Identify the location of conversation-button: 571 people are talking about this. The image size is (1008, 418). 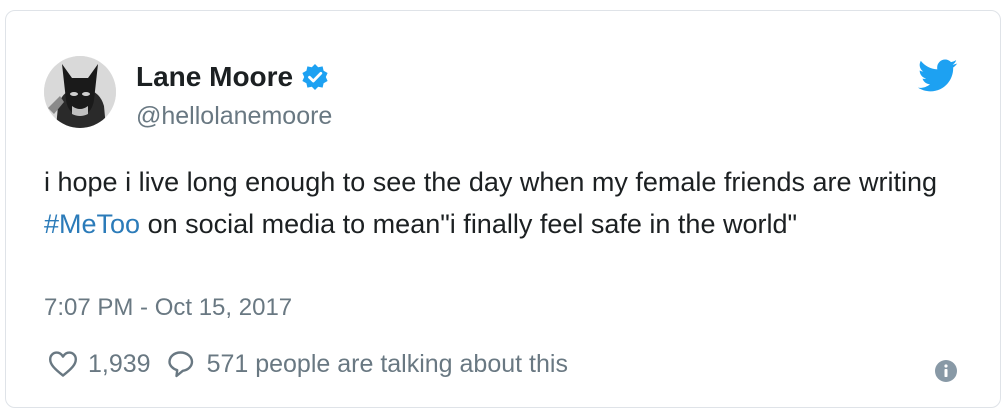
(367, 364).